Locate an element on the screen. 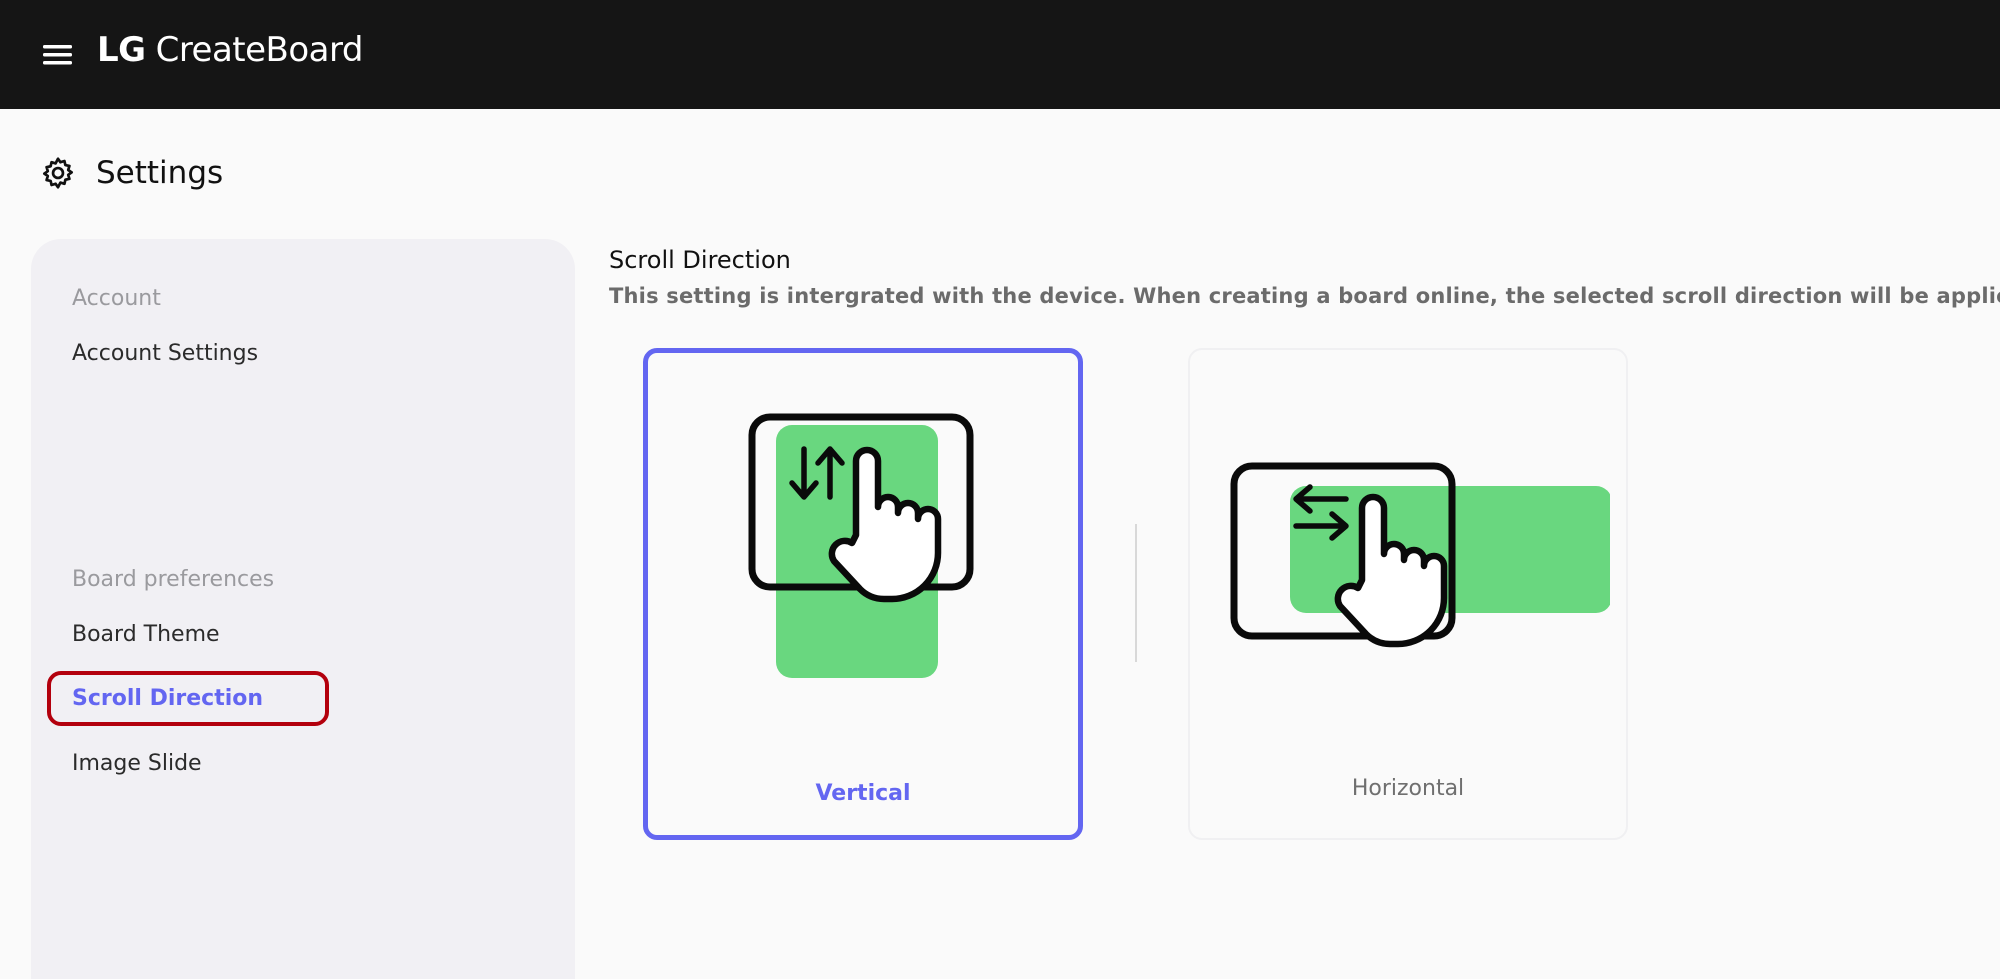  sidebar-item-board-theme: Board Theme is located at coordinates (146, 634).